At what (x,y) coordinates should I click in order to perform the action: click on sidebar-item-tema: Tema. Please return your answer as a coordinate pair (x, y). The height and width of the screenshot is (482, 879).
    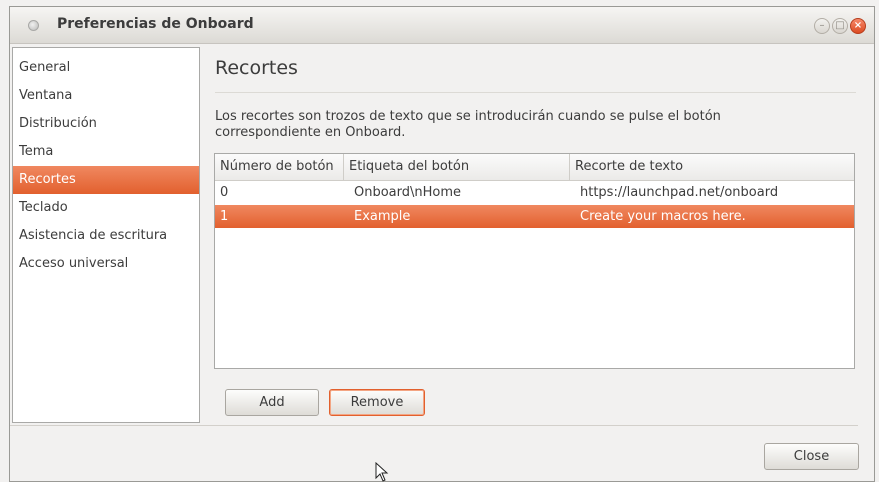
    Looking at the image, I should click on (106, 152).